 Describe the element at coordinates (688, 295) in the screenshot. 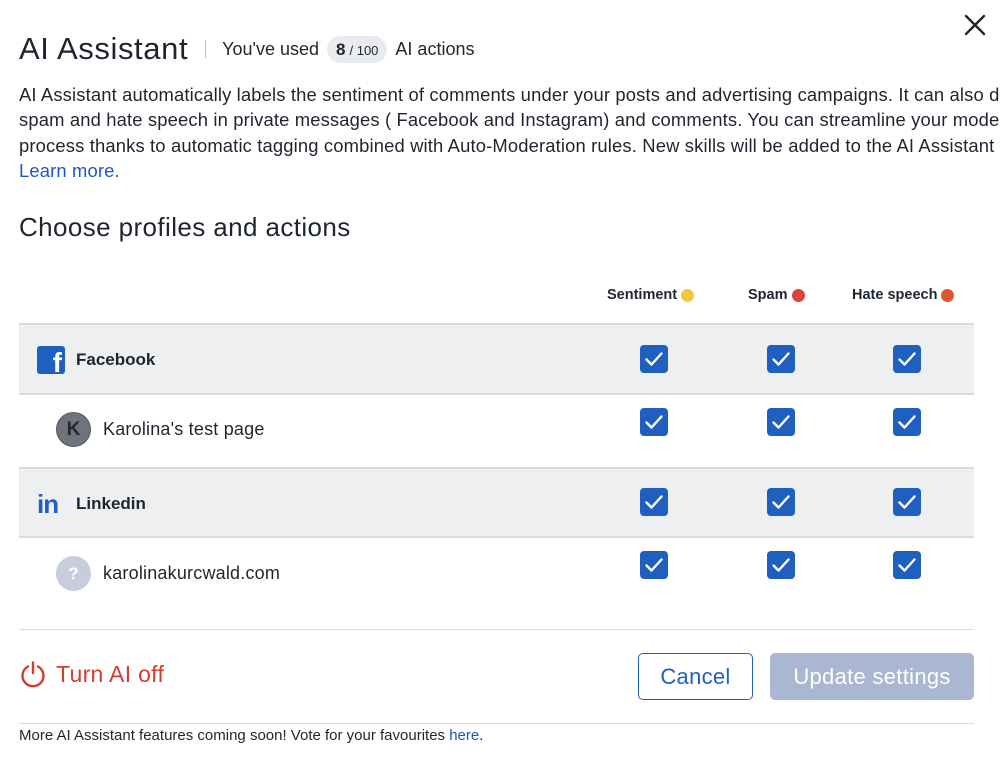

I see `neutral-face-icon` at that location.